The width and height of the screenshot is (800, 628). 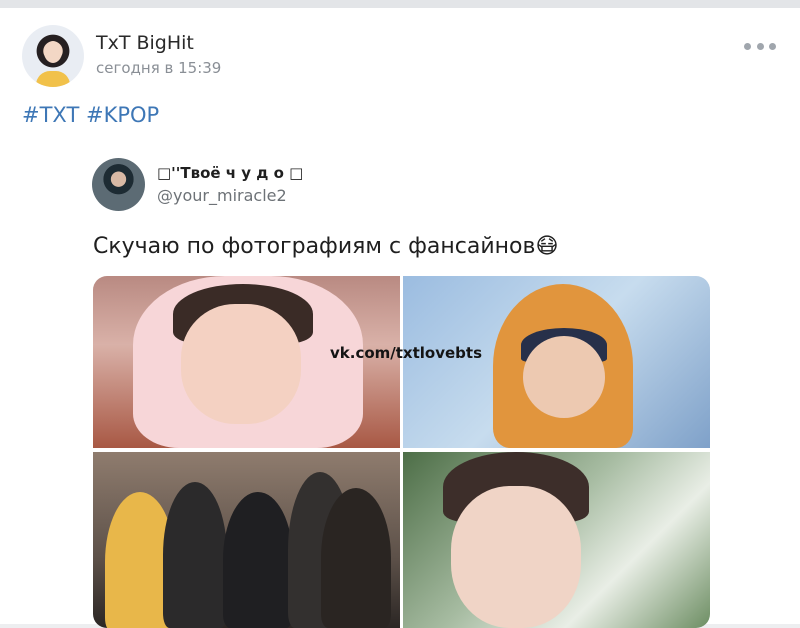 I want to click on post-date: сегодня в 15:39, so click(x=158, y=68).